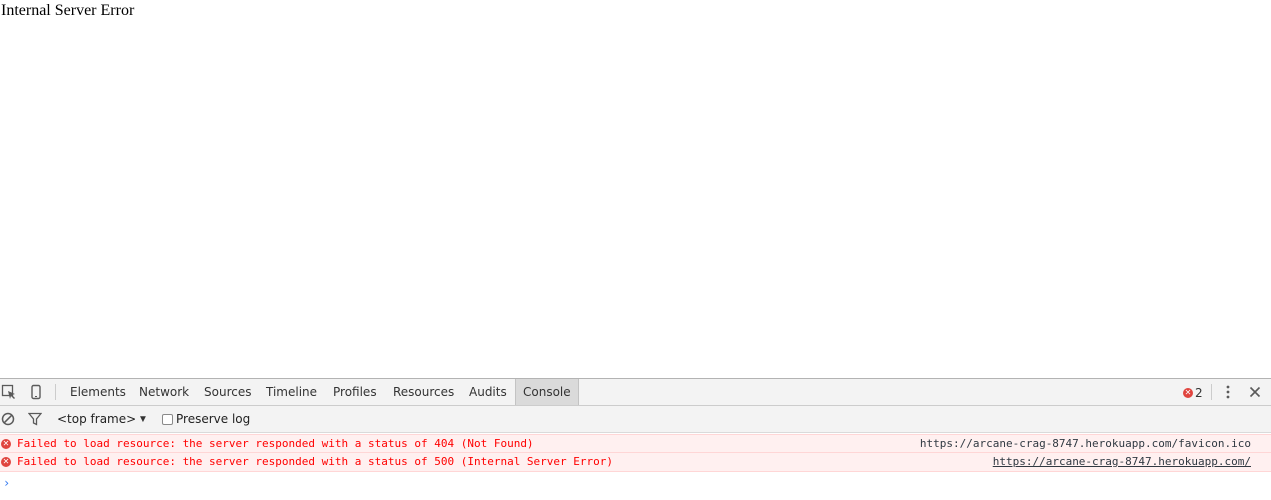 The width and height of the screenshot is (1271, 500). I want to click on device-mode-icon, so click(36, 392).